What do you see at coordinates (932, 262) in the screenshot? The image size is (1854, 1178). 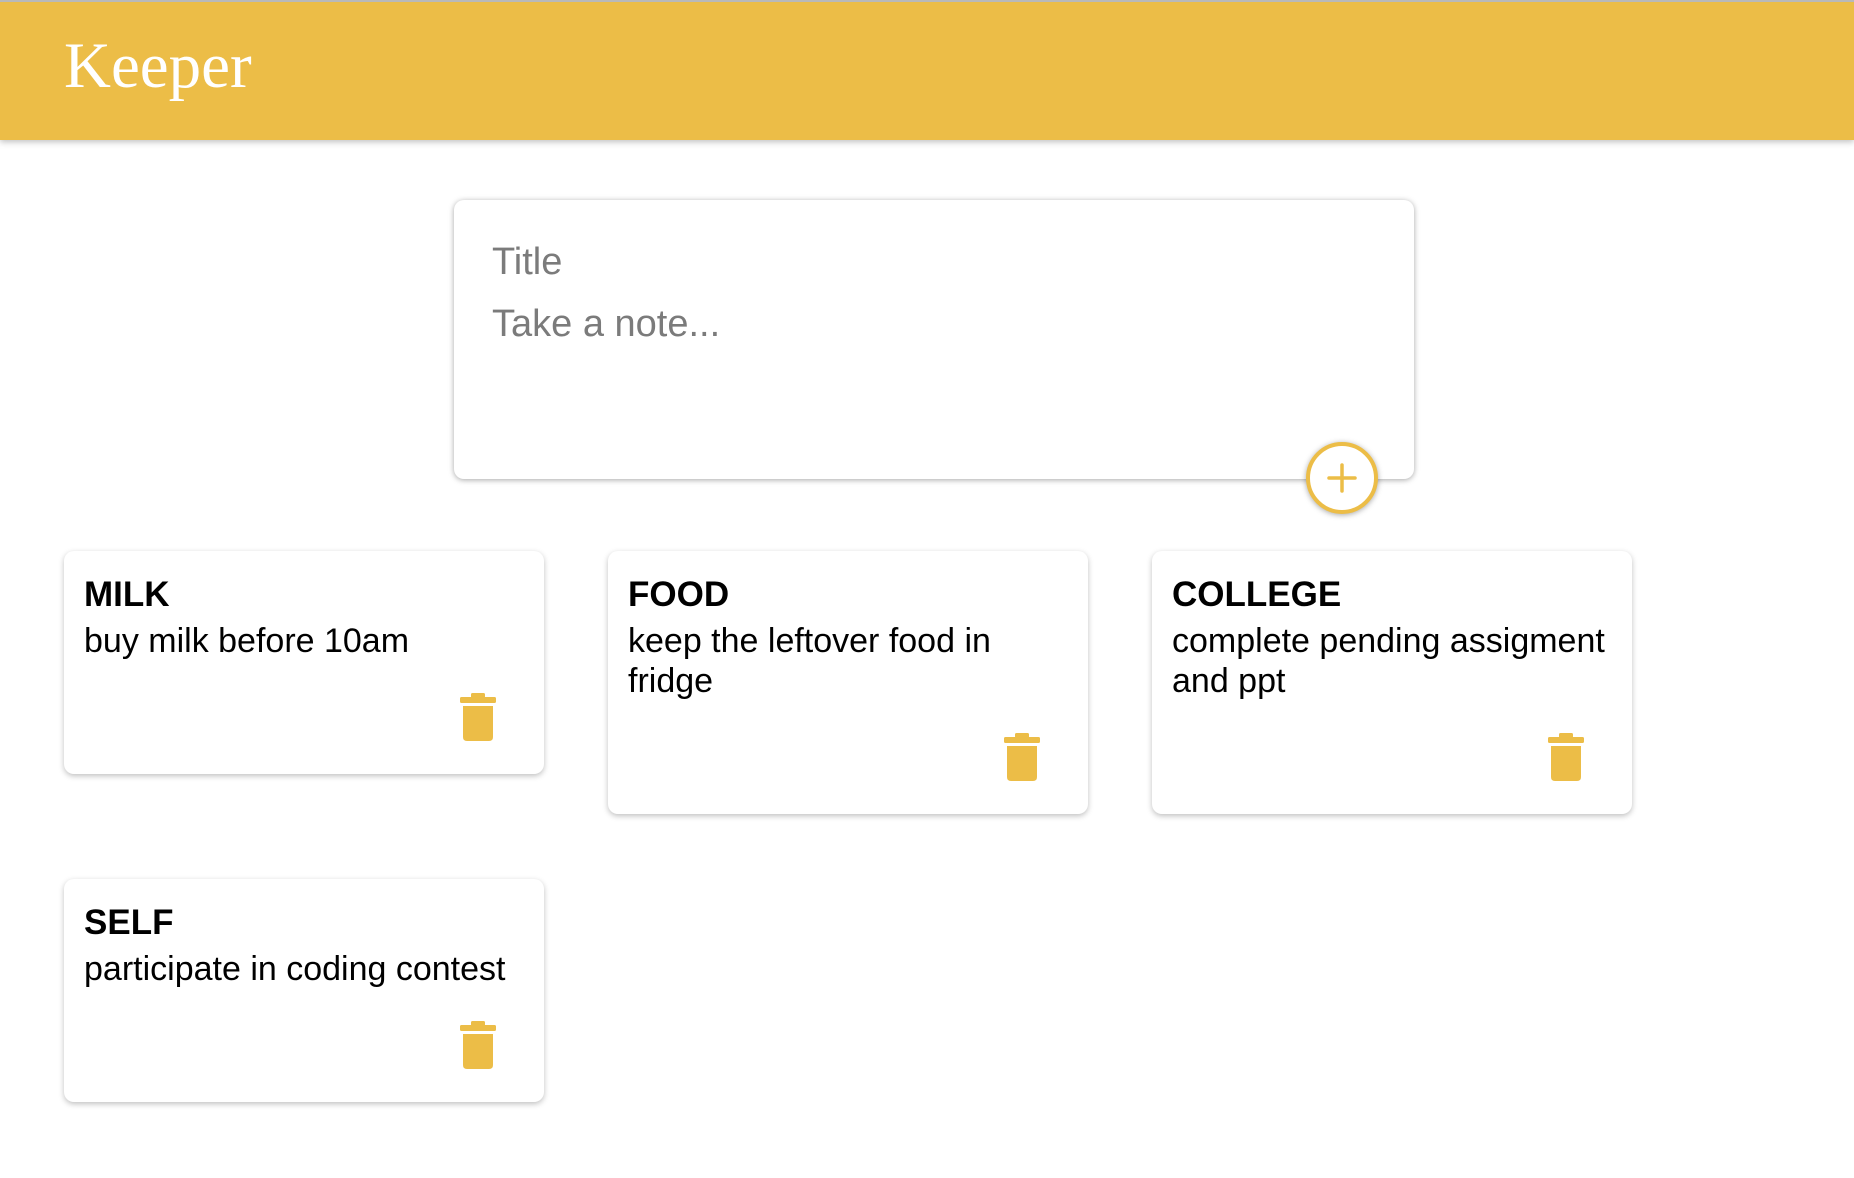 I see `note-title-input` at bounding box center [932, 262].